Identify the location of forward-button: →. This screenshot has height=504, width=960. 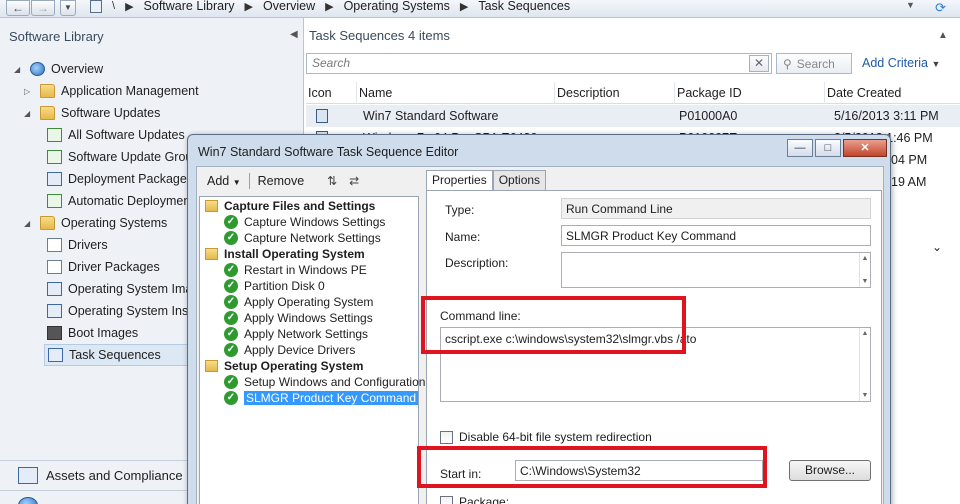
(43, 8).